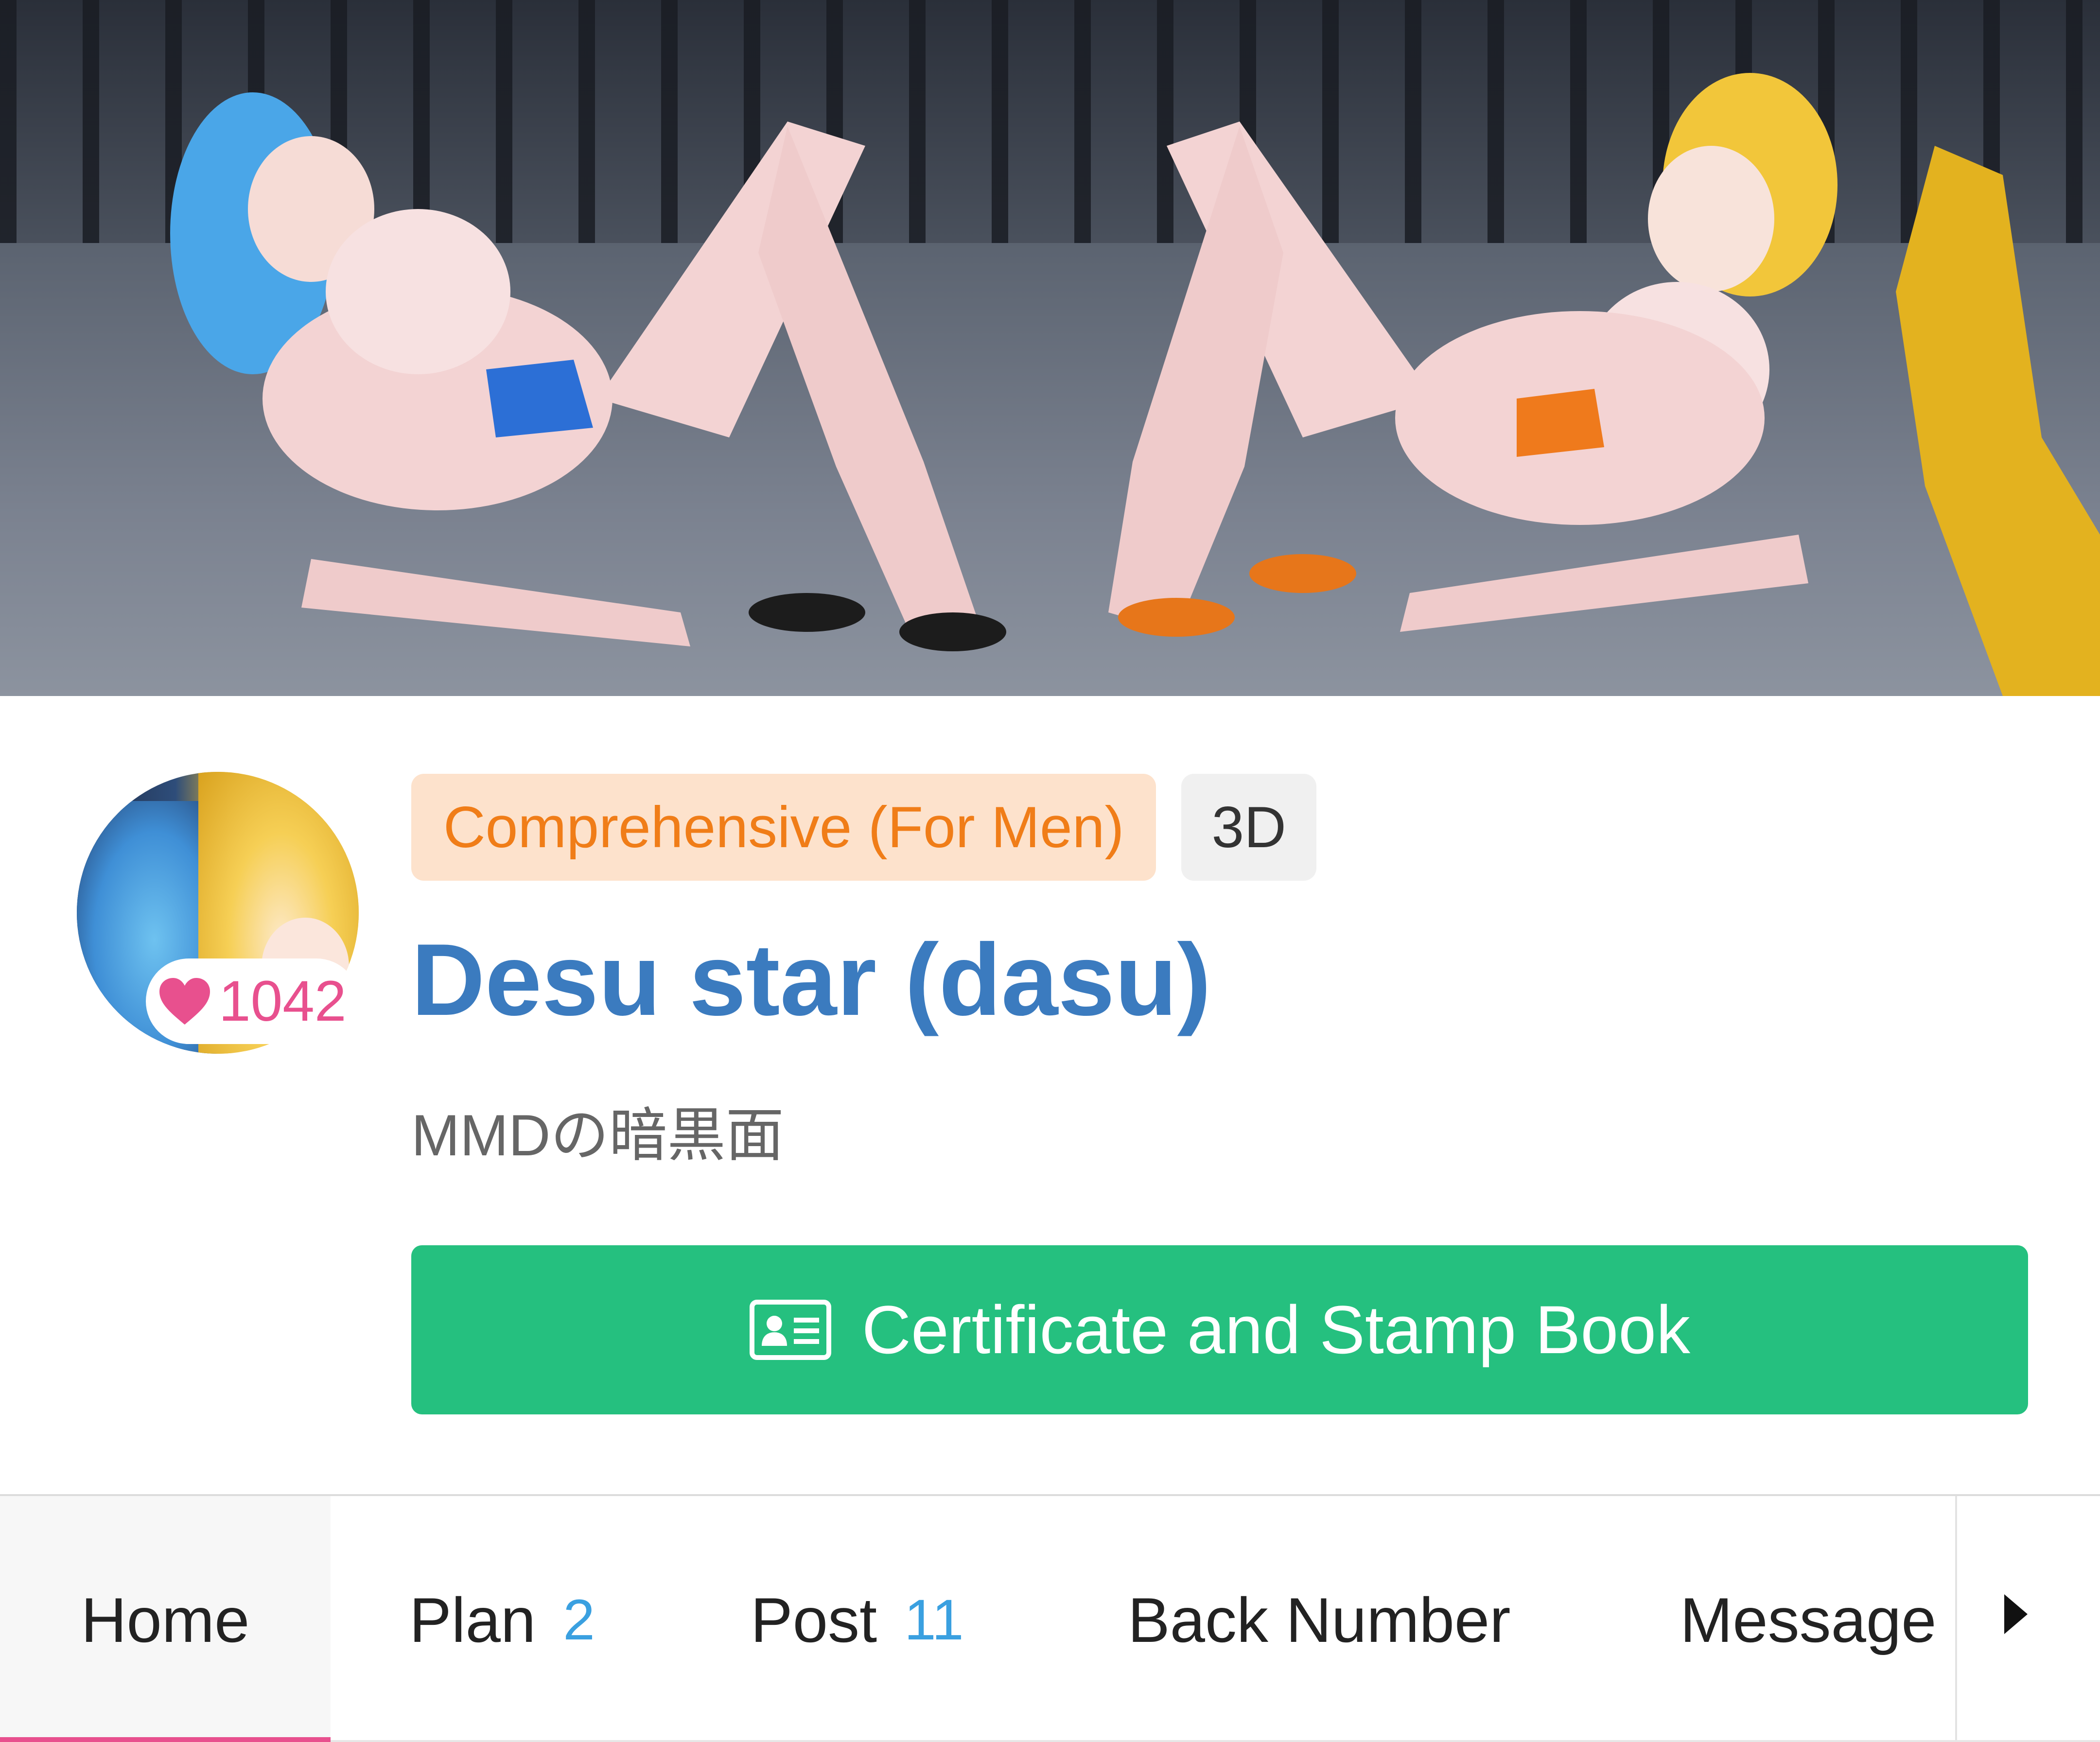  I want to click on tab-scroll-right-button, so click(2027, 1619).